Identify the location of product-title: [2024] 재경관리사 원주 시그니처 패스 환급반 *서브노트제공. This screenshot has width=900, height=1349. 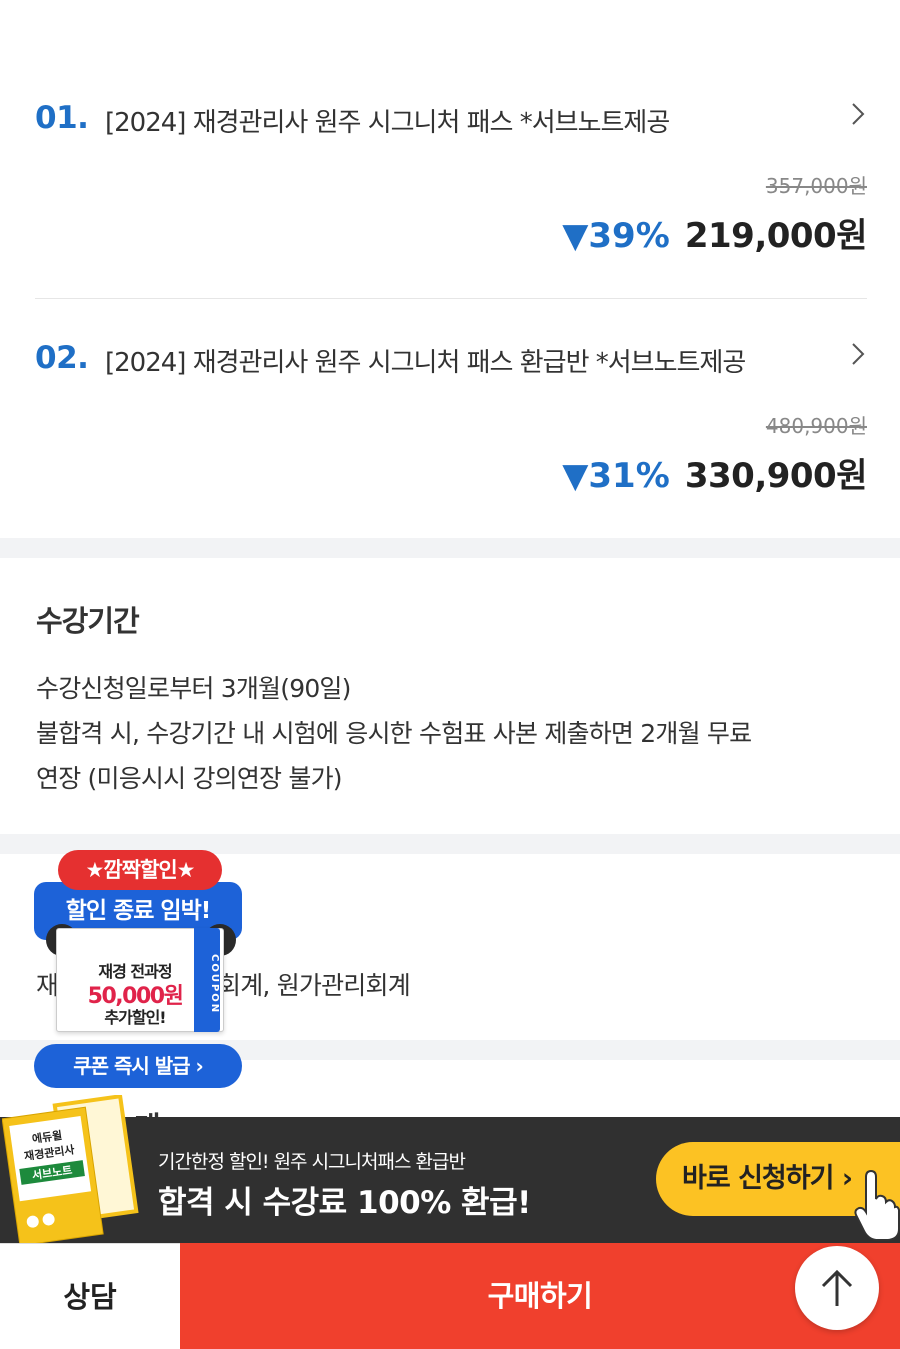
(425, 360).